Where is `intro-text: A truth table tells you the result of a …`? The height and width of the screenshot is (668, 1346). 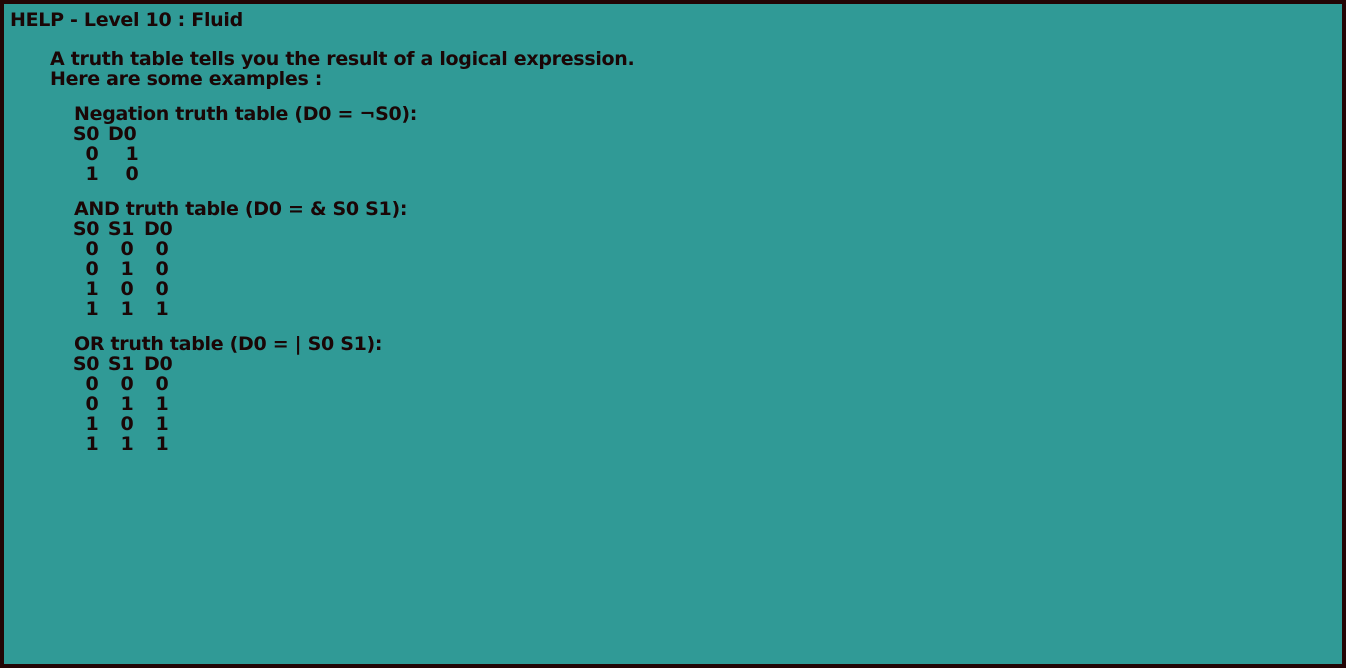
intro-text: A truth table tells you the result of a … is located at coordinates (342, 69).